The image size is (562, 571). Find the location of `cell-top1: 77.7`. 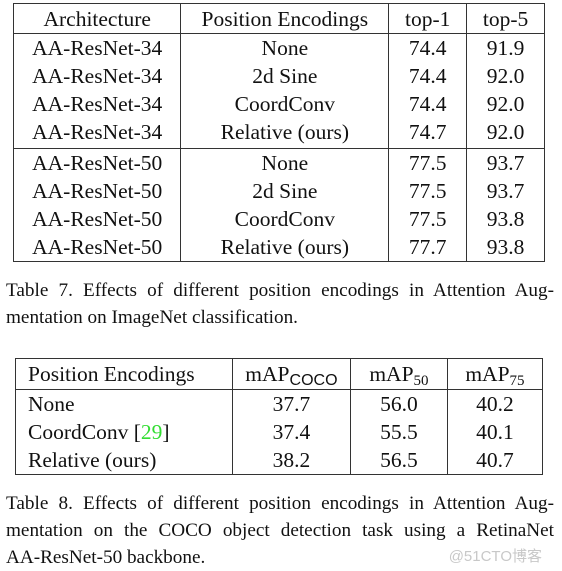

cell-top1: 77.7 is located at coordinates (428, 247).